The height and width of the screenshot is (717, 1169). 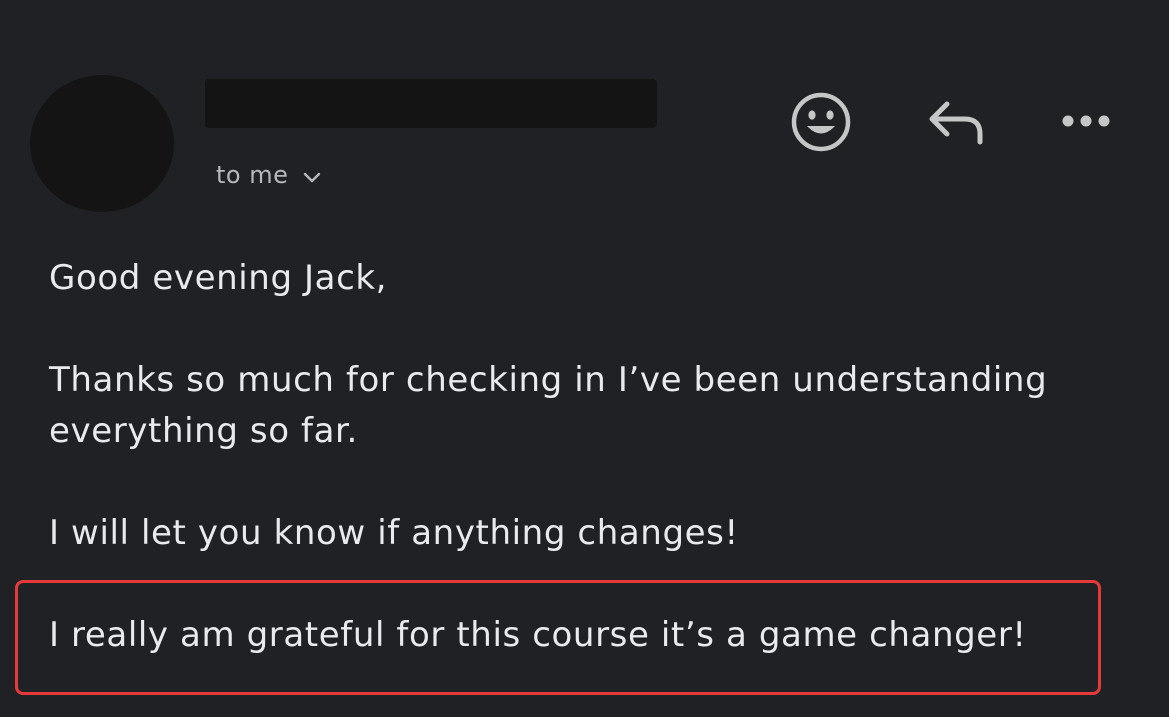 I want to click on recipient-details-toggle: to me, so click(x=269, y=175).